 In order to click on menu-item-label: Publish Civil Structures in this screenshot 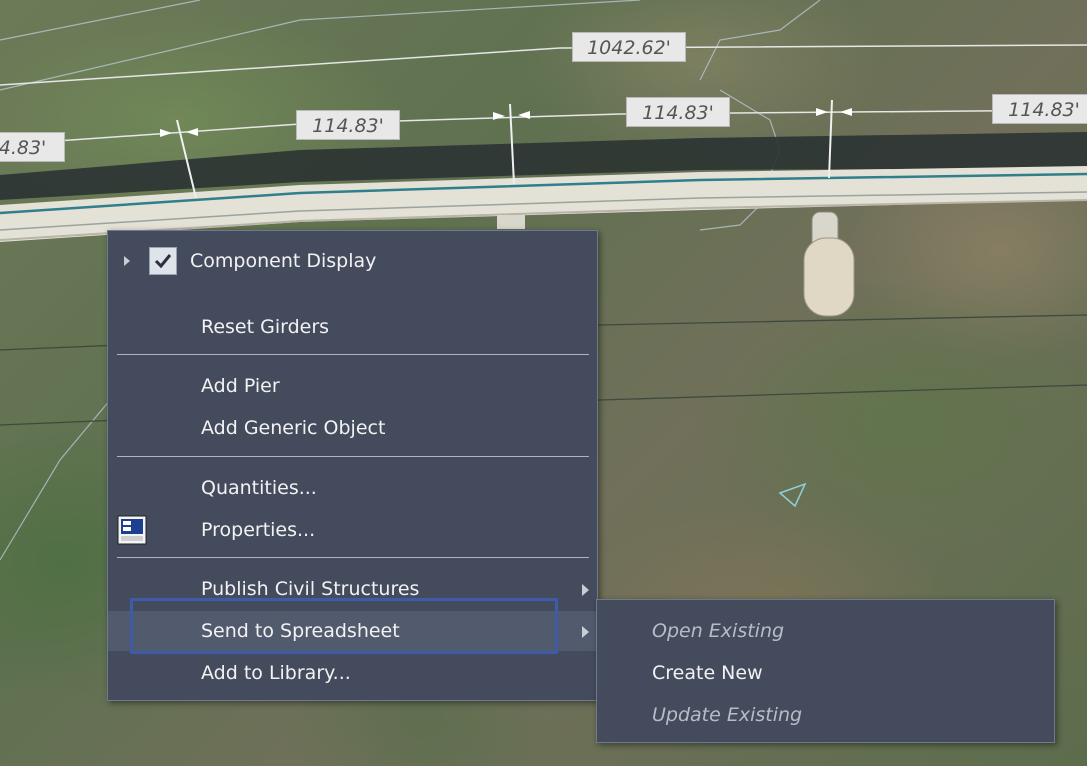, I will do `click(310, 589)`.